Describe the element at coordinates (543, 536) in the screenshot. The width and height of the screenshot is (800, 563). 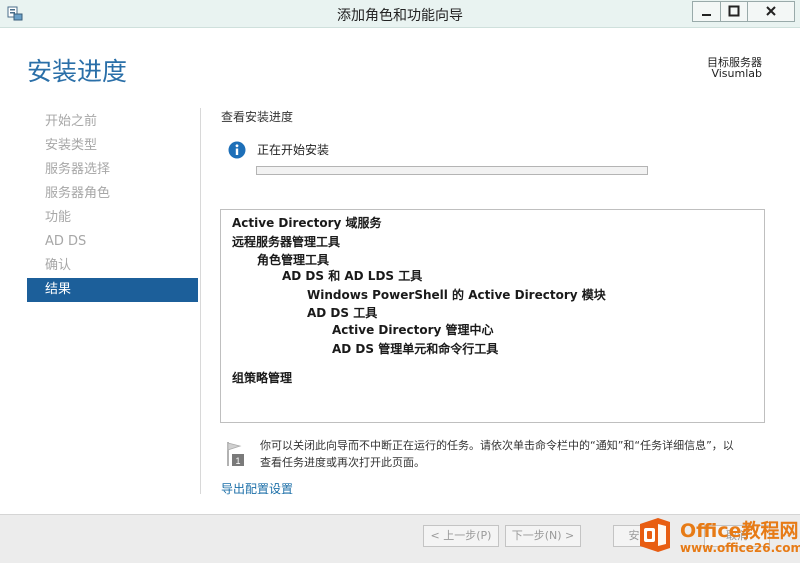
I see `next-button: 下一步(N) >` at that location.